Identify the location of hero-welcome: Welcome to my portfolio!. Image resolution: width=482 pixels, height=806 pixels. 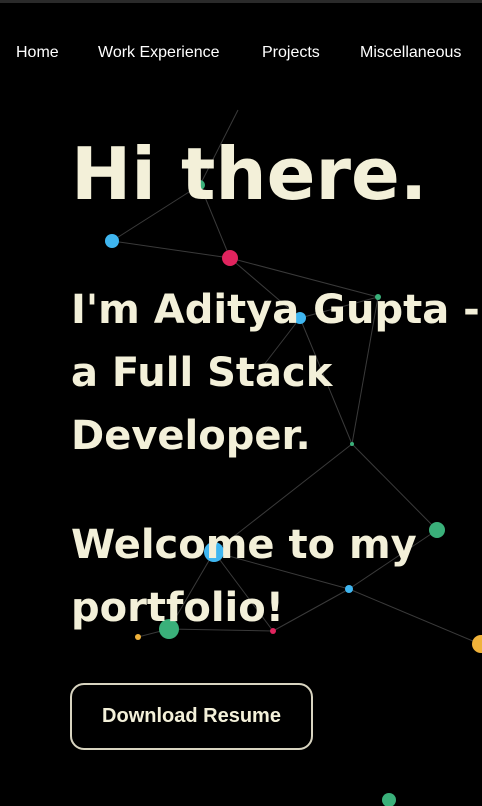
(276, 577).